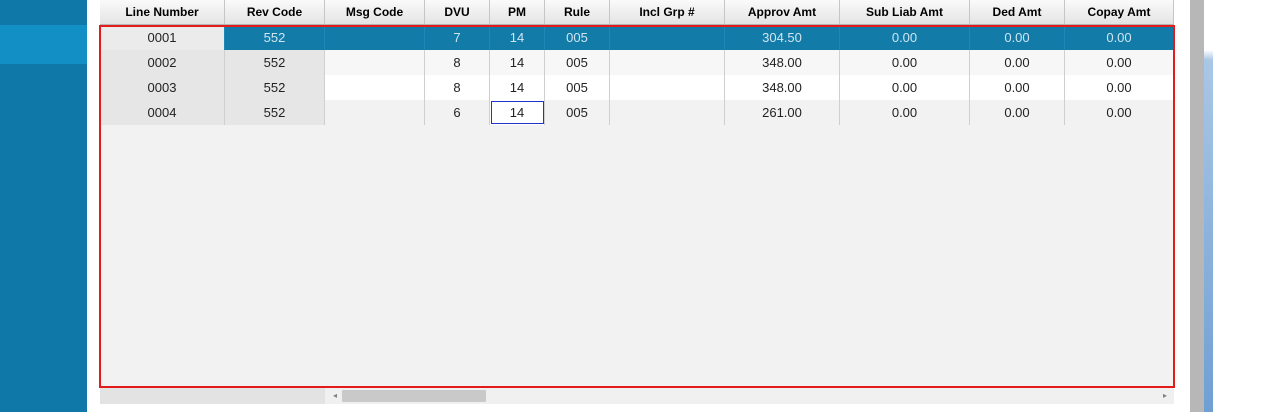 The image size is (1274, 412). What do you see at coordinates (1017, 12) in the screenshot?
I see `column-header-ded-amt: Ded Amt` at bounding box center [1017, 12].